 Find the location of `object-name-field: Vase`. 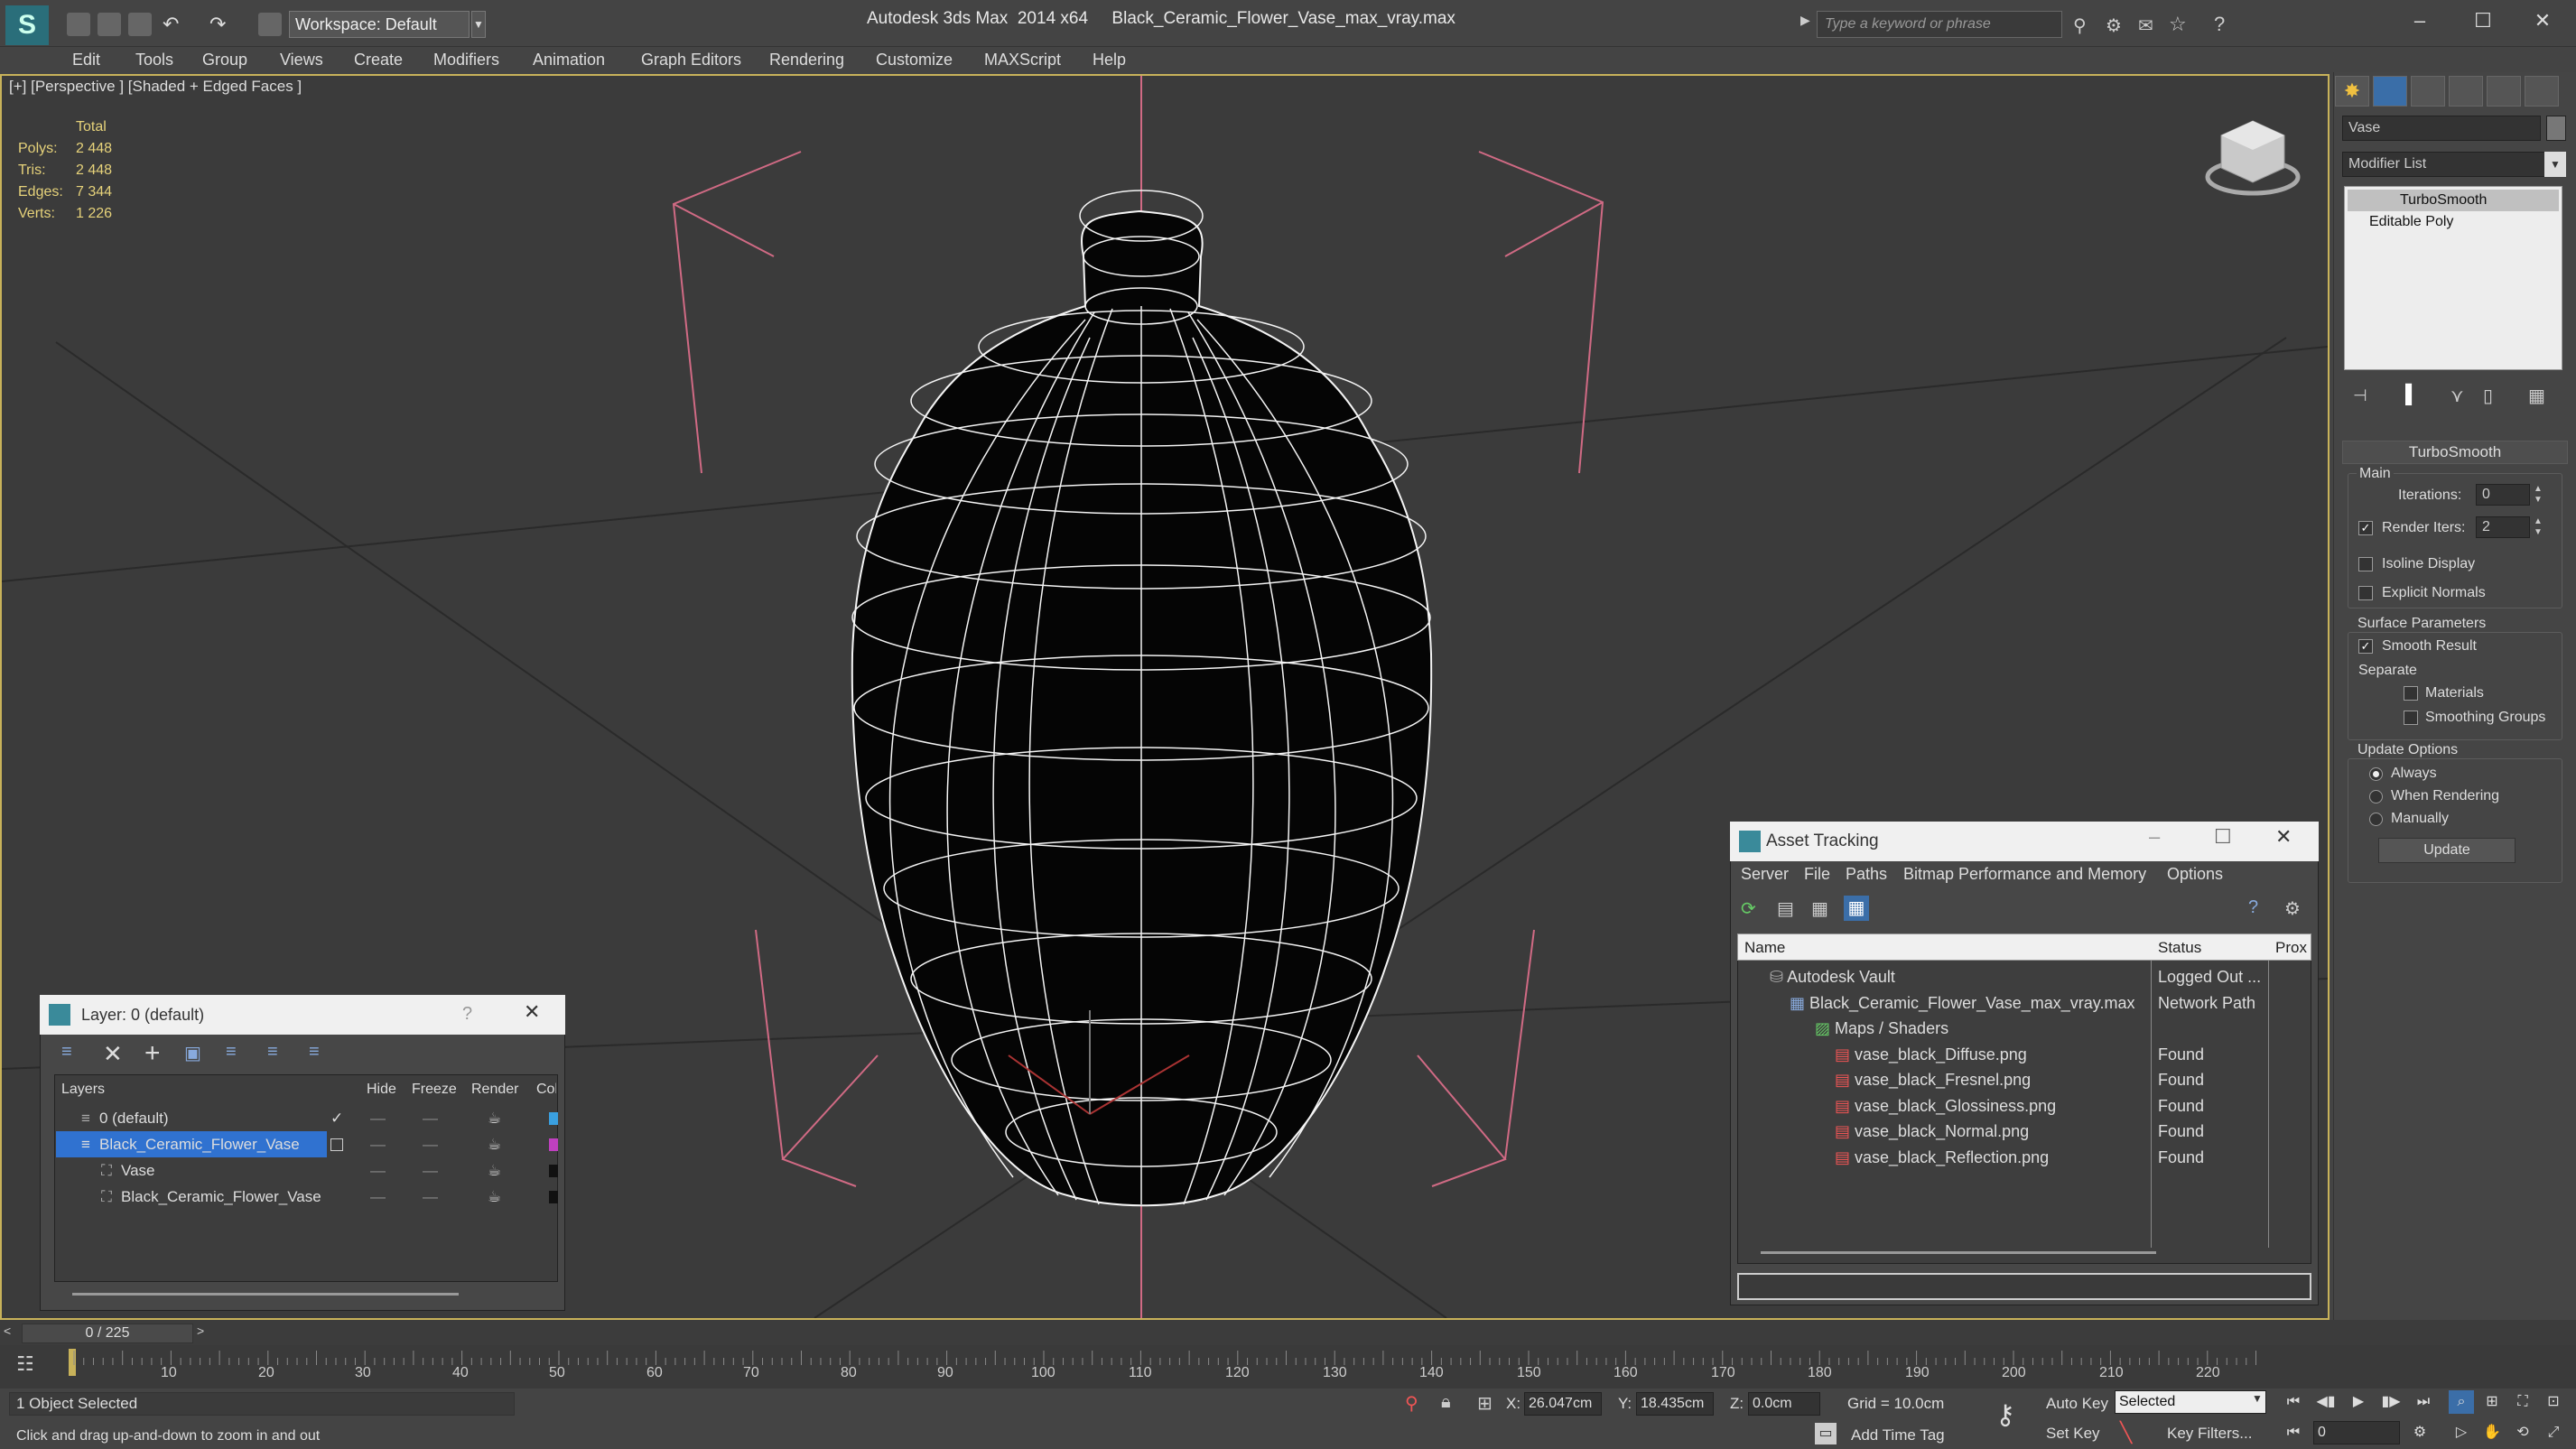

object-name-field: Vase is located at coordinates (2441, 128).